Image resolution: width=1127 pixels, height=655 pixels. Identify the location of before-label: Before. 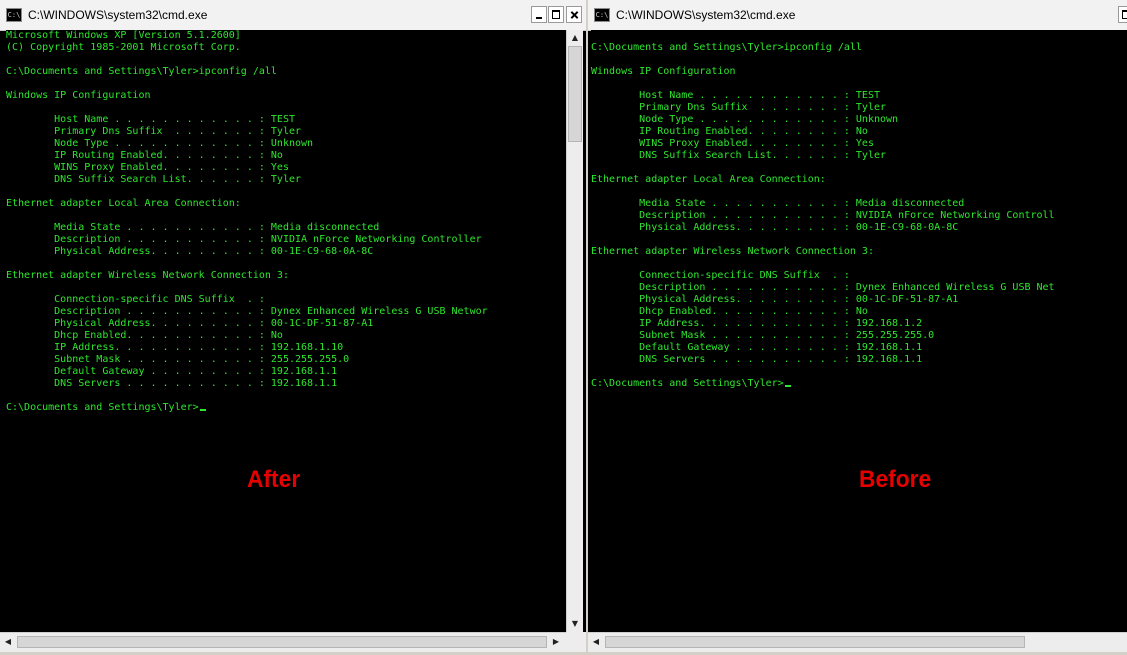
(895, 480).